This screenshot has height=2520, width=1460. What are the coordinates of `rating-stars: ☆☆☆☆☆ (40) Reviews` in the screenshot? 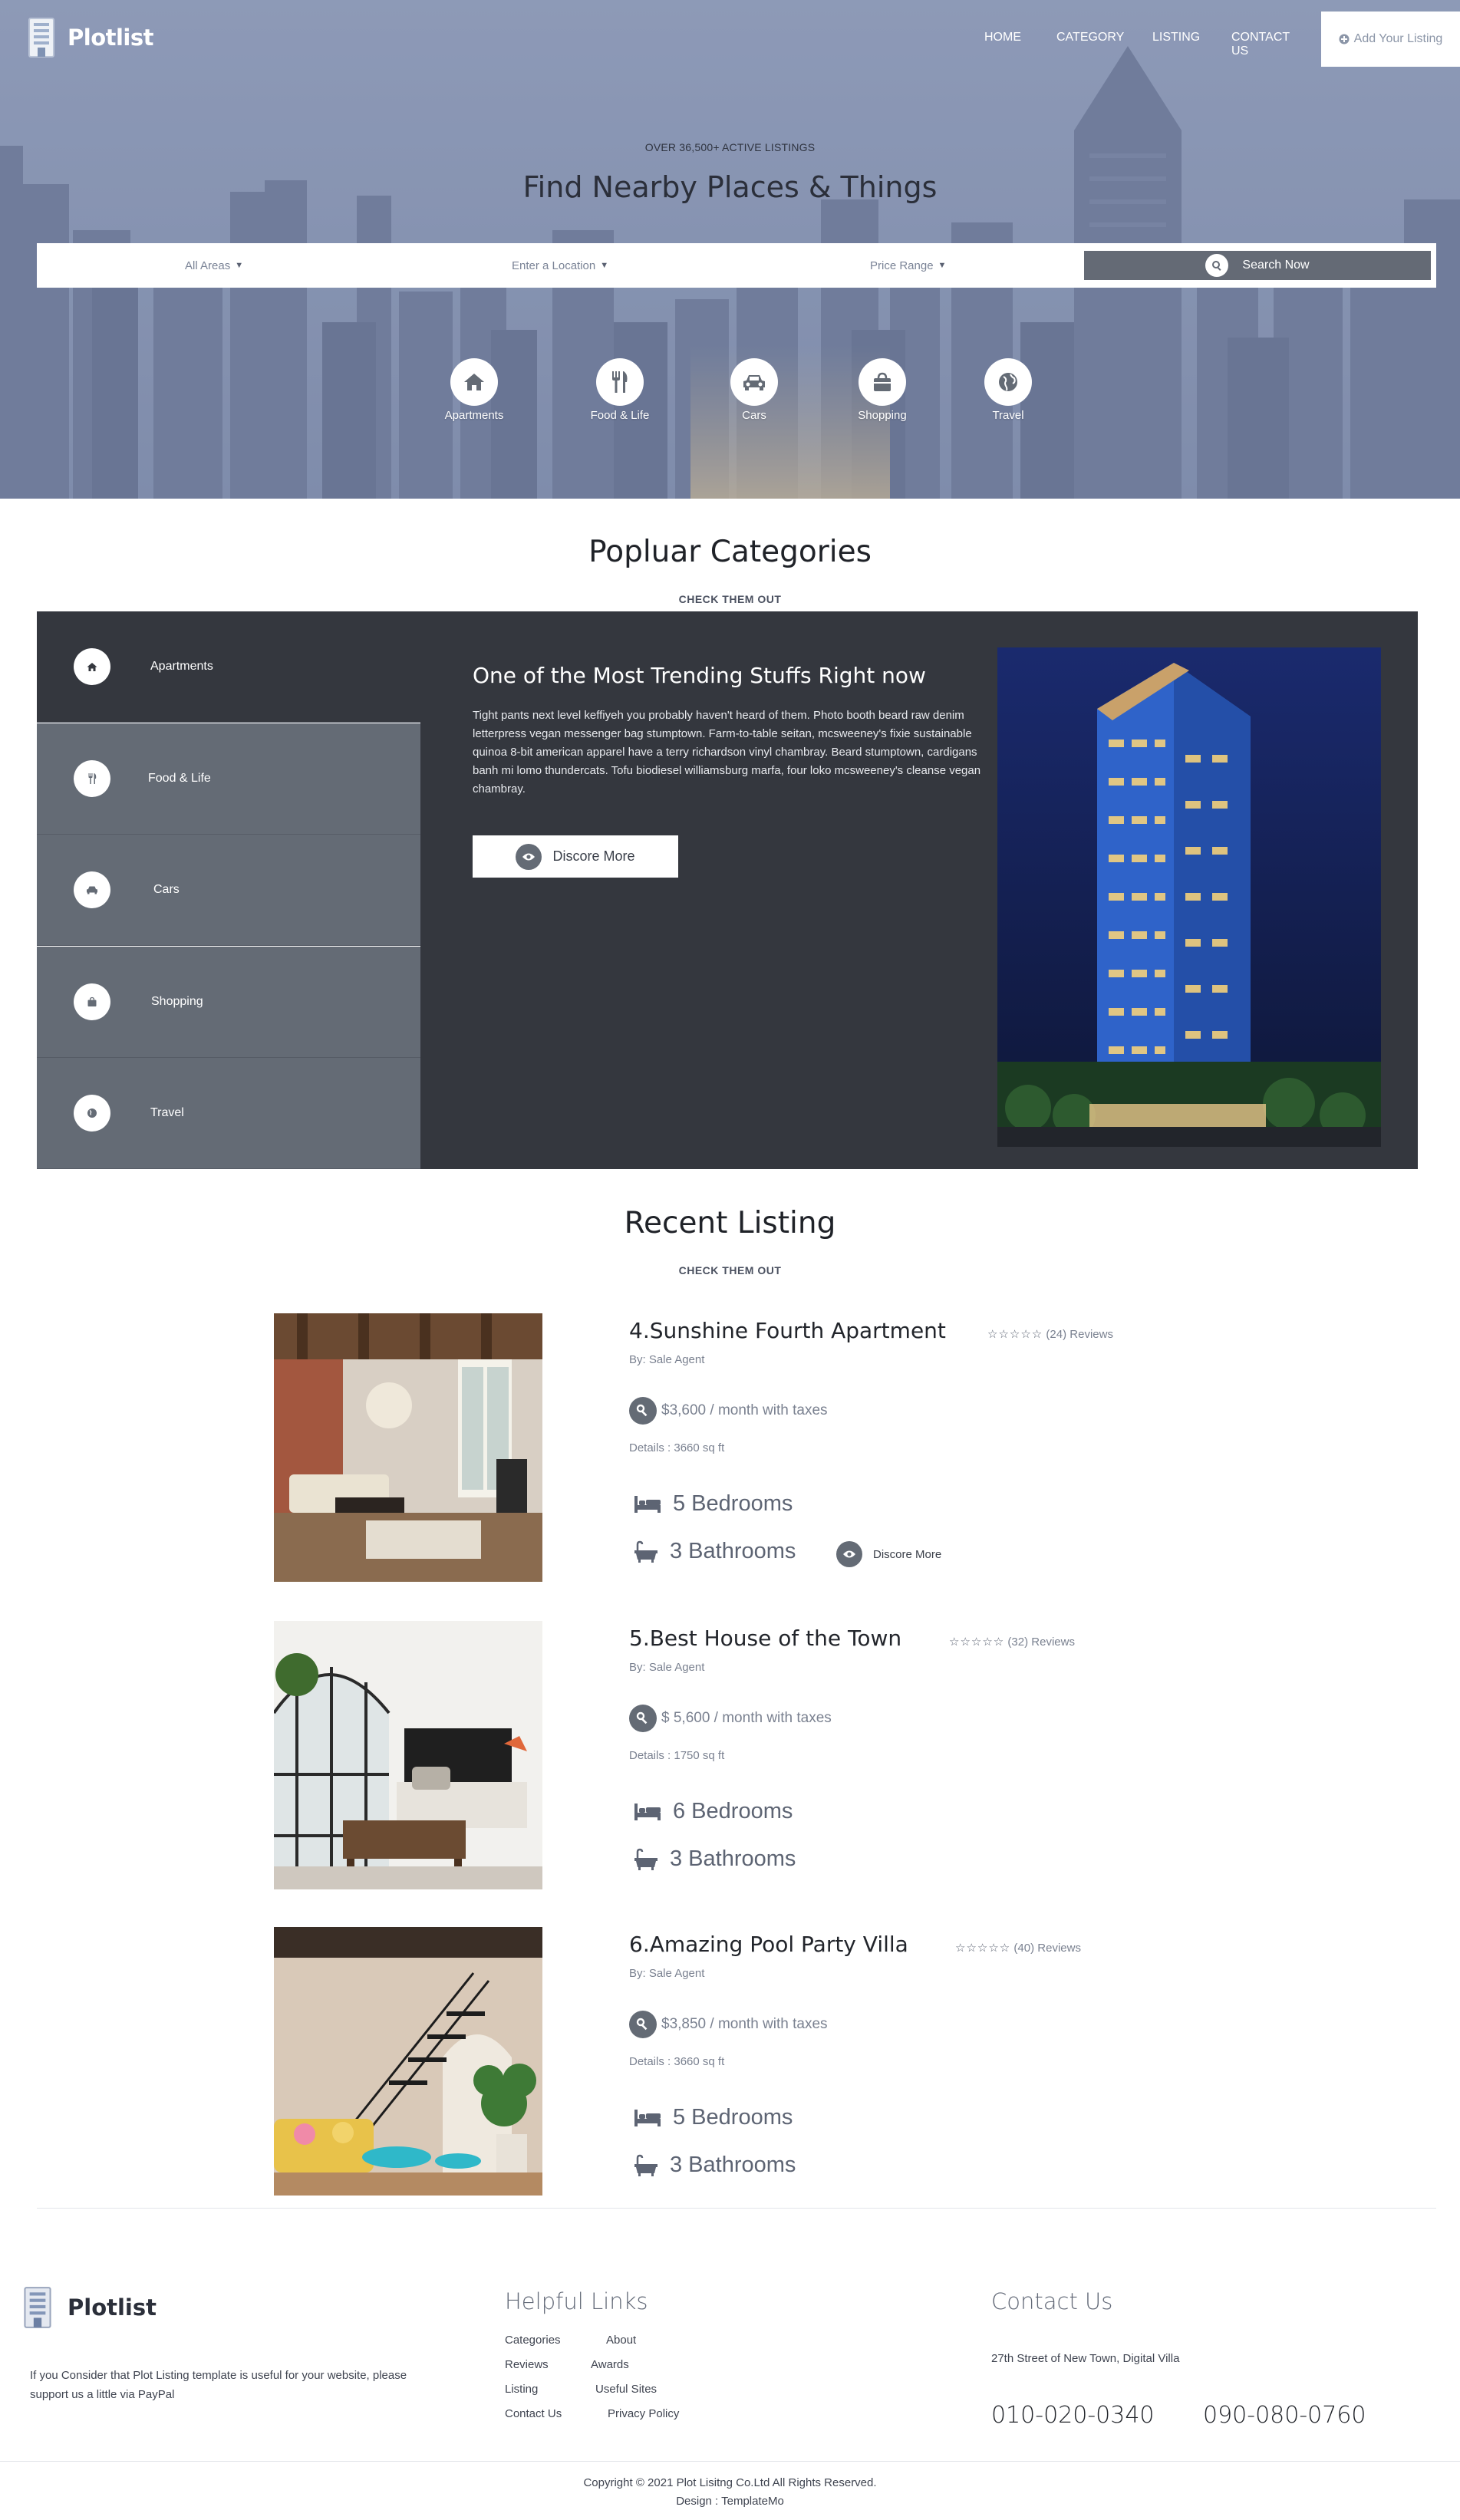 It's located at (1018, 1948).